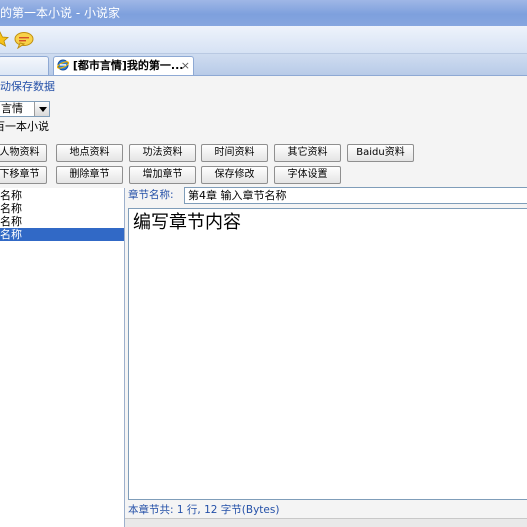 The height and width of the screenshot is (527, 527). I want to click on chapter-list-item-selected: 名称, so click(62, 234).